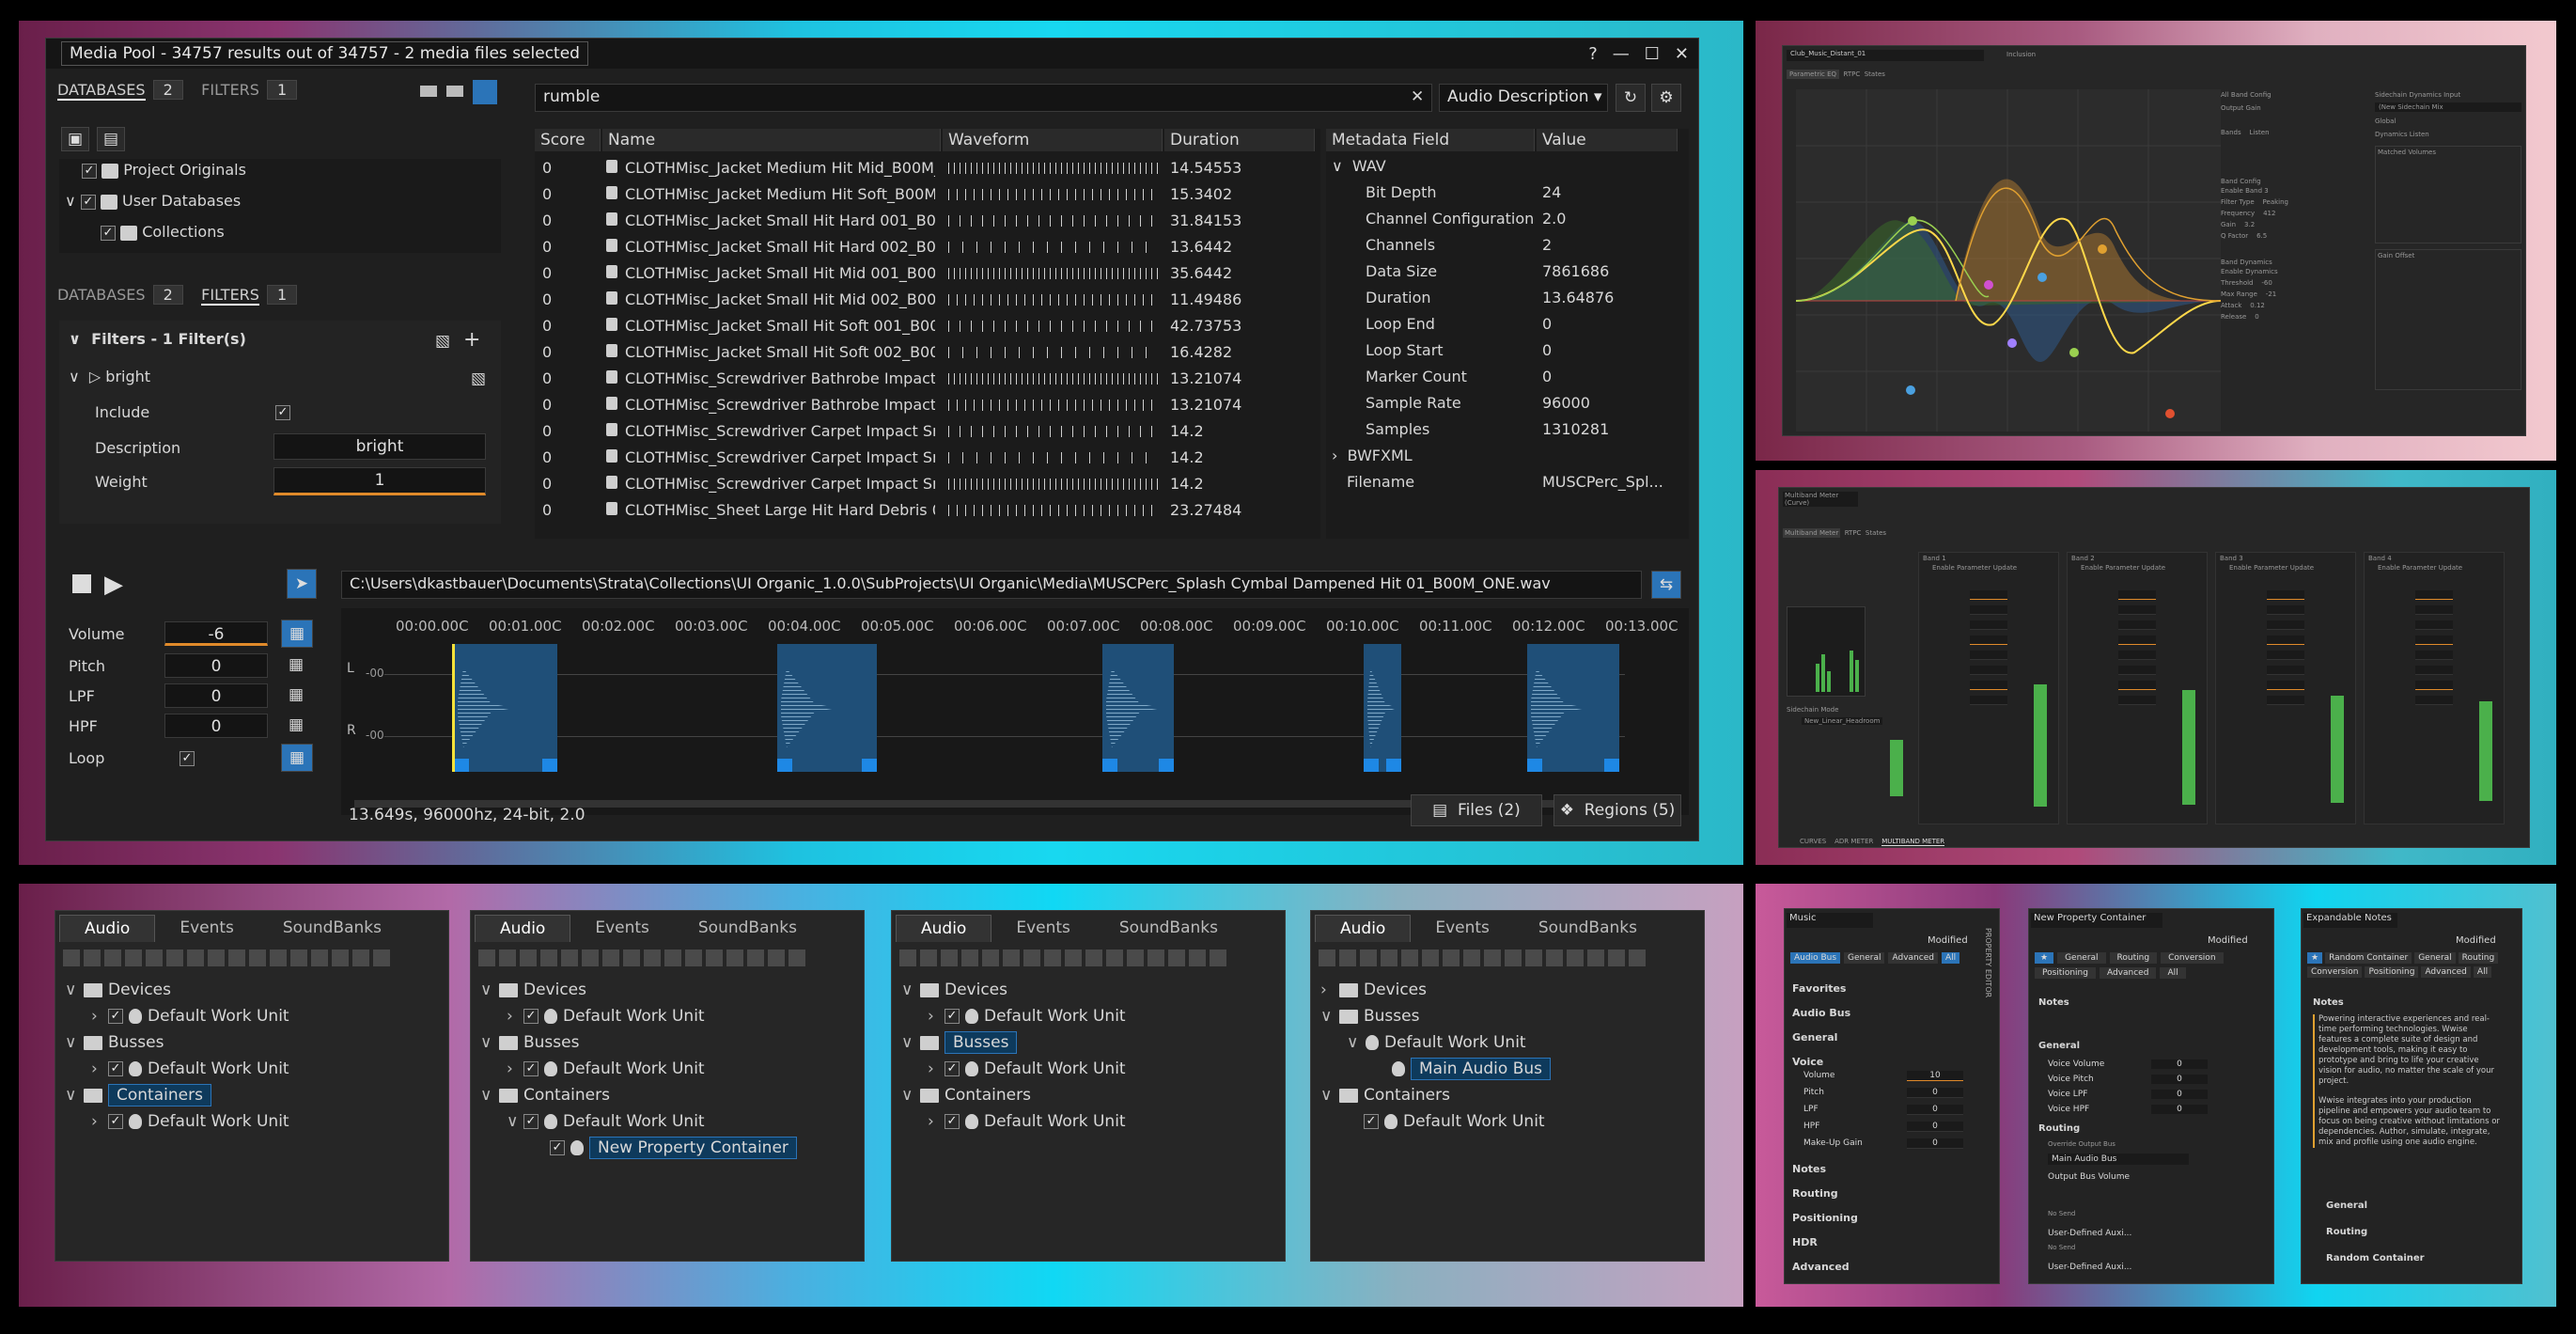 The image size is (2576, 1334). What do you see at coordinates (1436, 1045) in the screenshot?
I see `tree-row: ∨ Default Work Unit` at bounding box center [1436, 1045].